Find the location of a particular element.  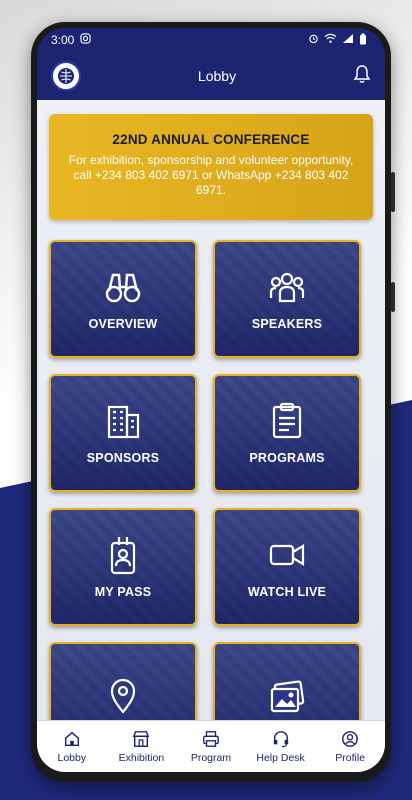

tile-speakers: SPEAKERS is located at coordinates (287, 299).